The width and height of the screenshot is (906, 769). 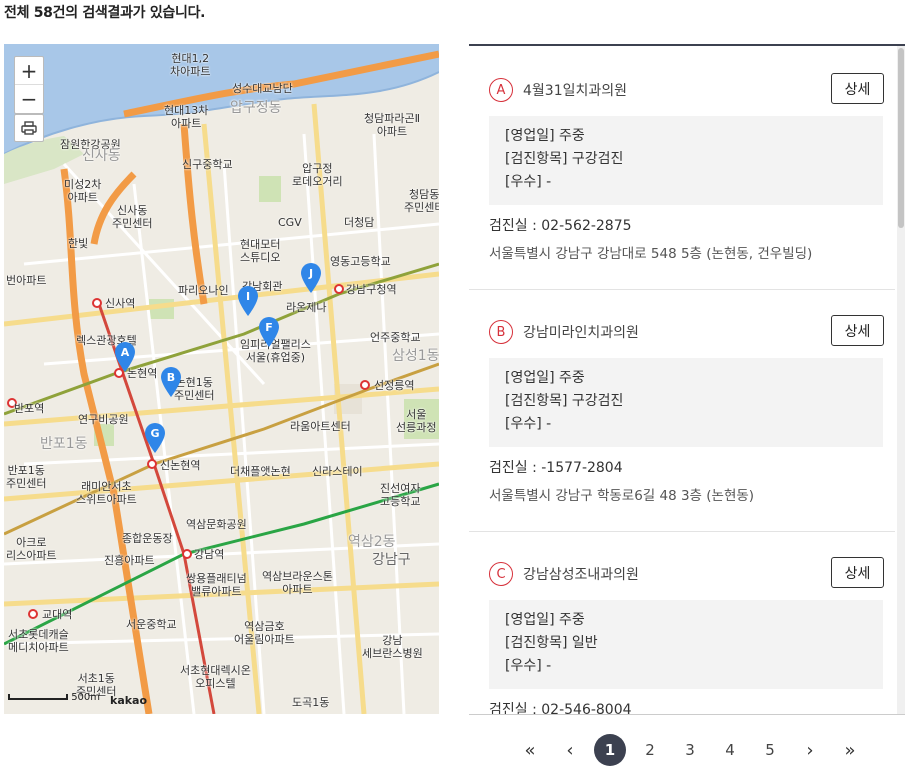 What do you see at coordinates (730, 750) in the screenshot?
I see `page-4-button: 4` at bounding box center [730, 750].